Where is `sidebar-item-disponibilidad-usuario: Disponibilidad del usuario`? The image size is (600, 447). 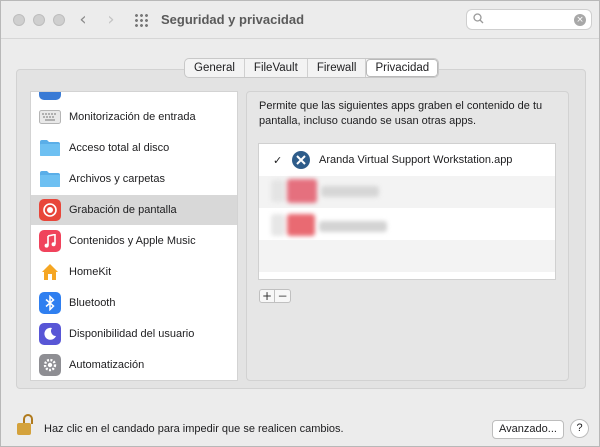 sidebar-item-disponibilidad-usuario: Disponibilidad del usuario is located at coordinates (134, 334).